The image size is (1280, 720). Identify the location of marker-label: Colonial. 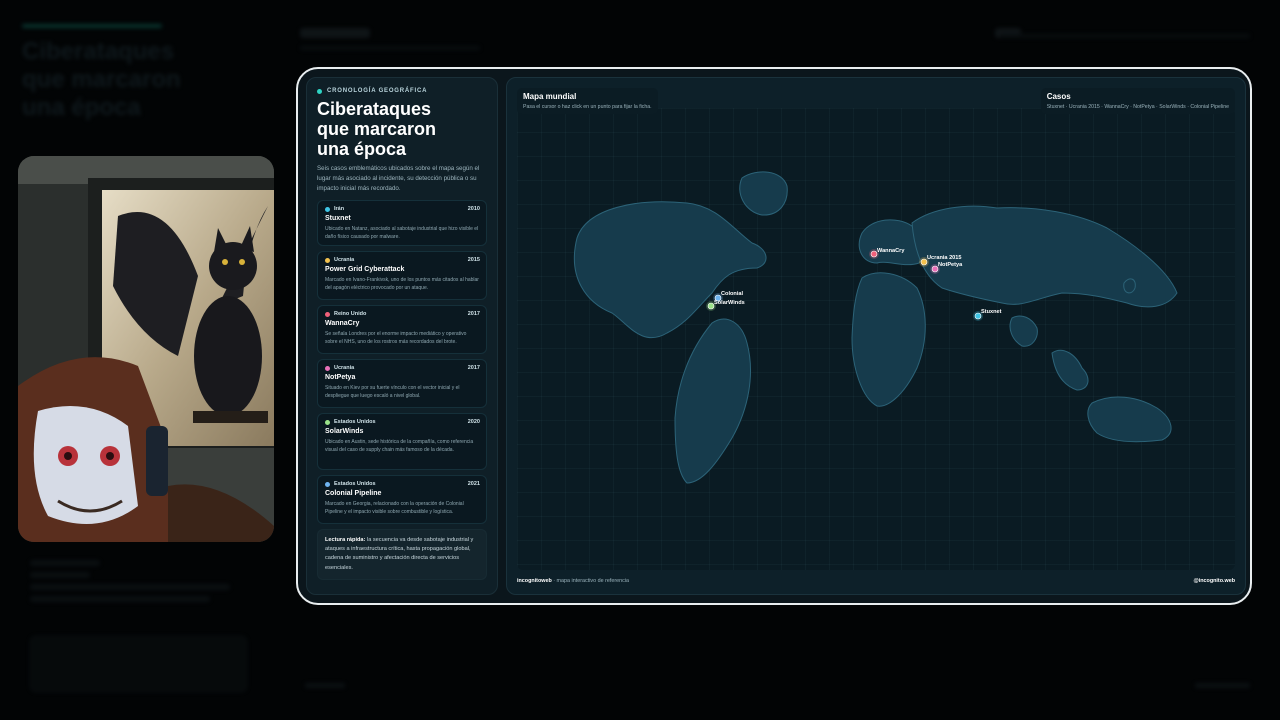
(732, 294).